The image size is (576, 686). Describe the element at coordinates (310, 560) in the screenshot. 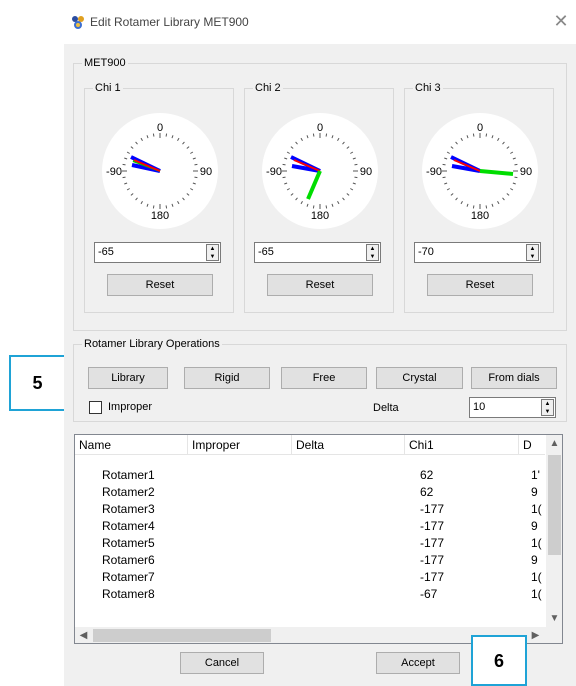

I see `table-row: Rotamer6 -177 9` at that location.